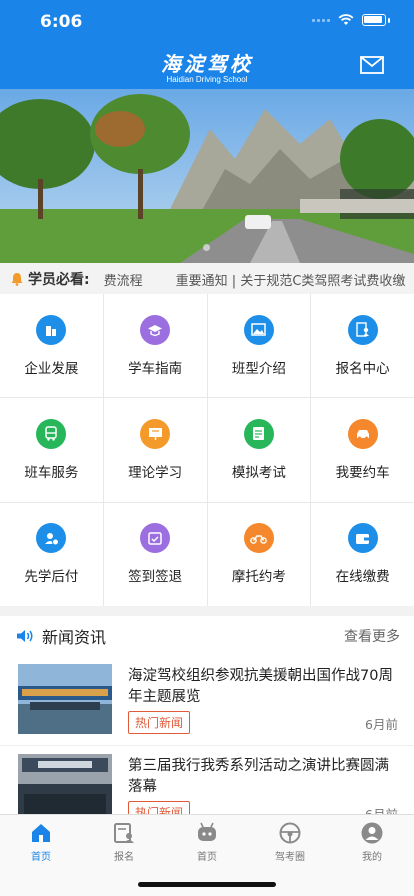 This screenshot has width=414, height=896. I want to click on image-icon, so click(258, 329).